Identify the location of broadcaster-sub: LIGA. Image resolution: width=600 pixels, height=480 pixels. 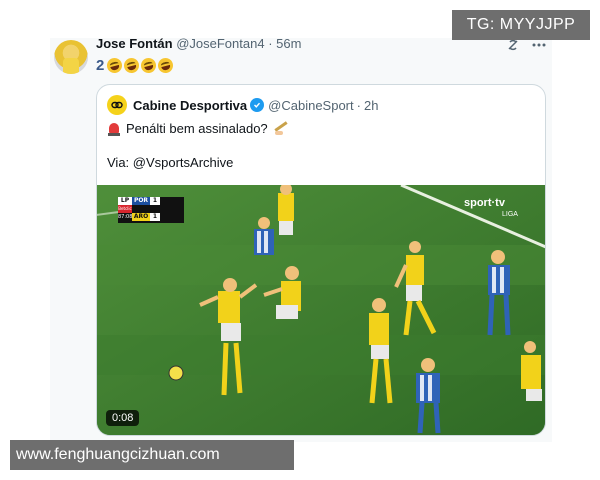
(510, 214).